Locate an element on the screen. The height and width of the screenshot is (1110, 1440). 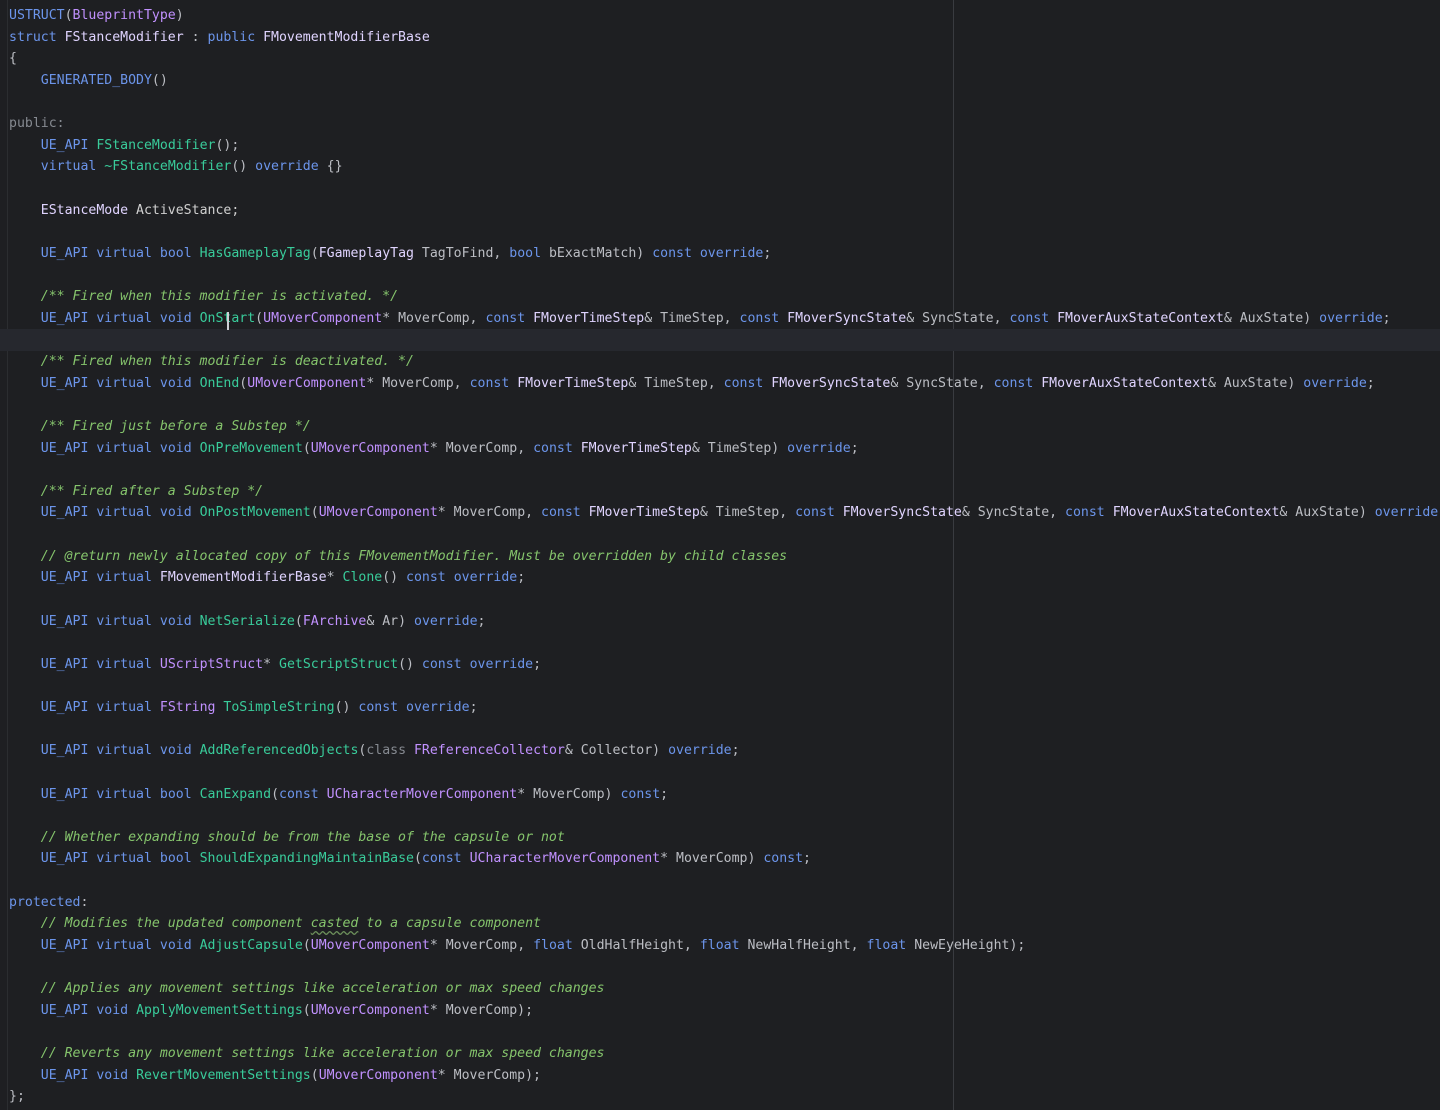
code-line: /** Fired after a Substep */ is located at coordinates (724, 492).